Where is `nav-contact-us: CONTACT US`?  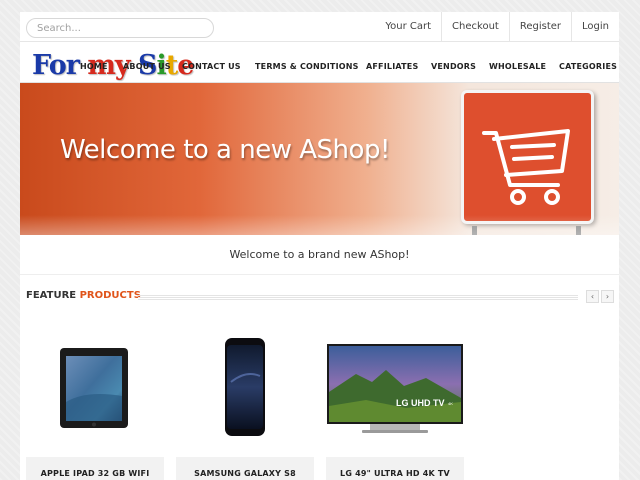
nav-contact-us: CONTACT US is located at coordinates (211, 66).